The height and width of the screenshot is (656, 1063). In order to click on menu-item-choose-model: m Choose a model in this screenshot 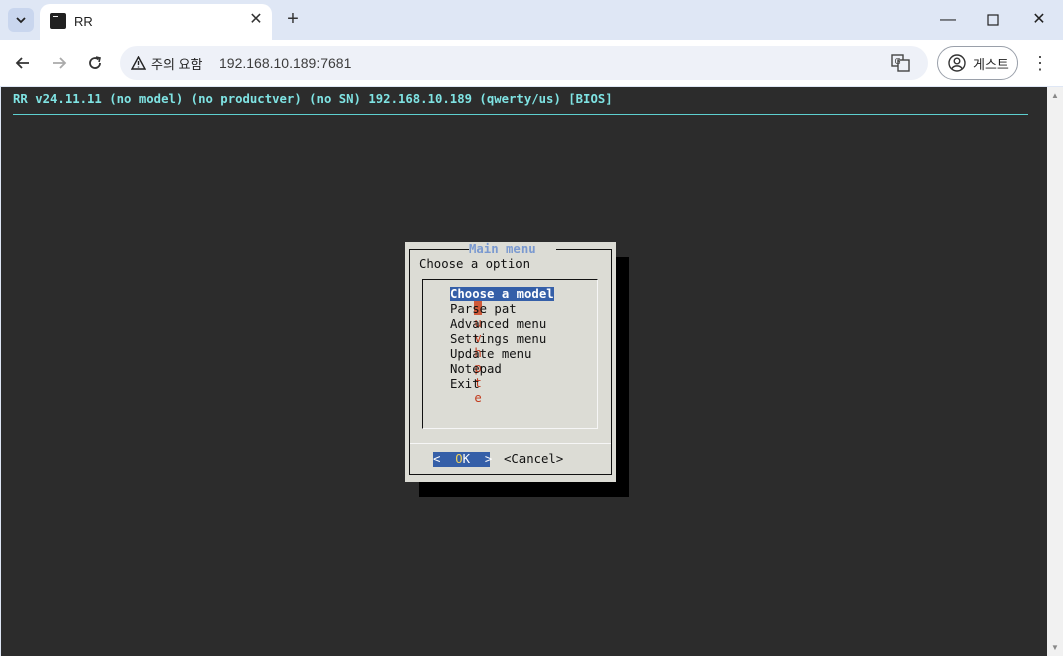, I will do `click(492, 301)`.